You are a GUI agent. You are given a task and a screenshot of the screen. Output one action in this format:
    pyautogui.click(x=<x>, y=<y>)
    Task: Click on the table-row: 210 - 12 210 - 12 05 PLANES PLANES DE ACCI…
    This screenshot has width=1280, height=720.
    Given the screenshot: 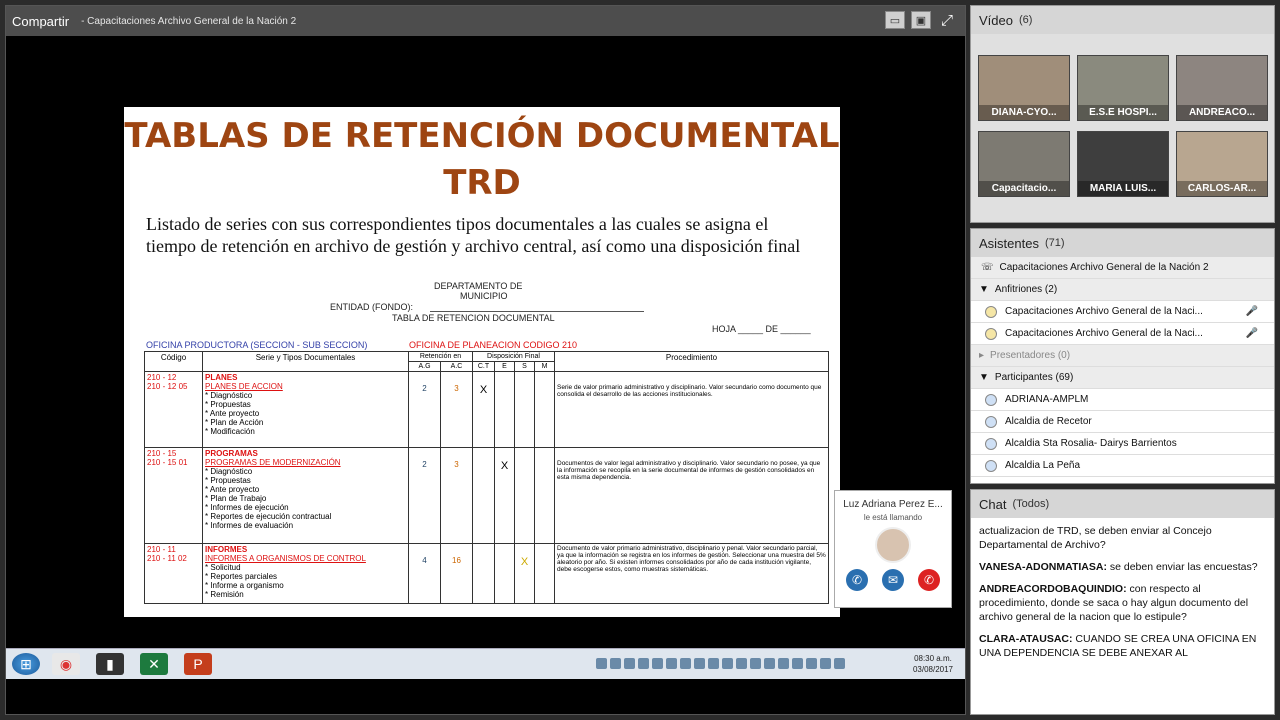 What is the action you would take?
    pyautogui.click(x=486, y=409)
    